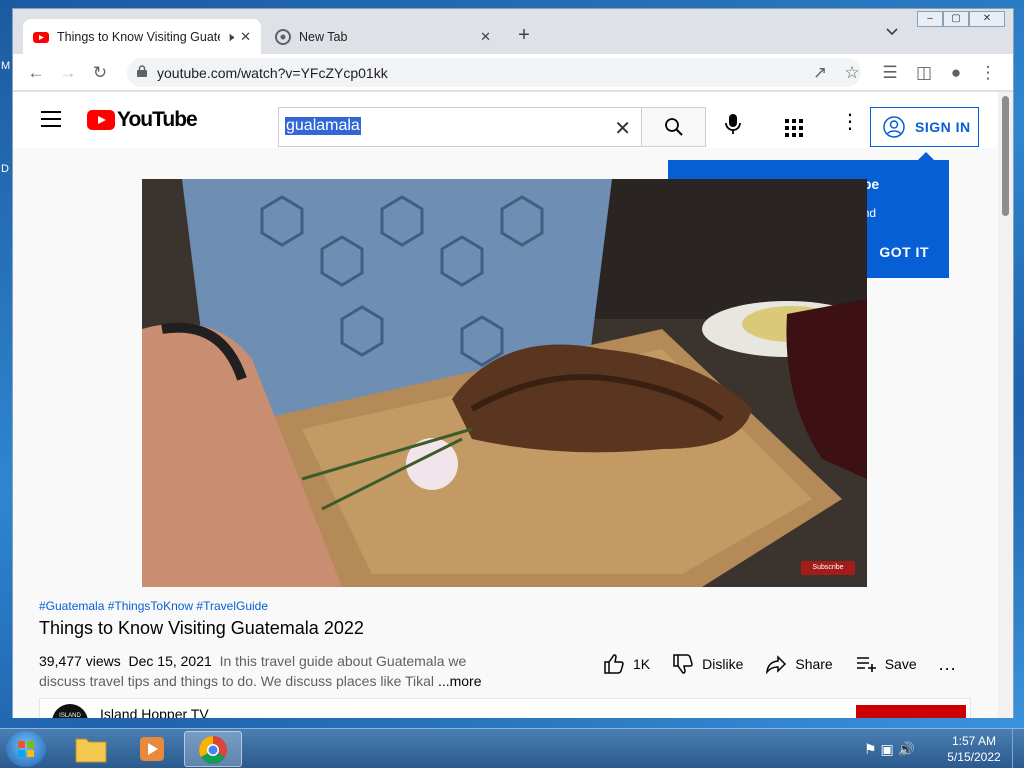  What do you see at coordinates (230, 37) in the screenshot?
I see `speaker-icon: 🕨` at bounding box center [230, 37].